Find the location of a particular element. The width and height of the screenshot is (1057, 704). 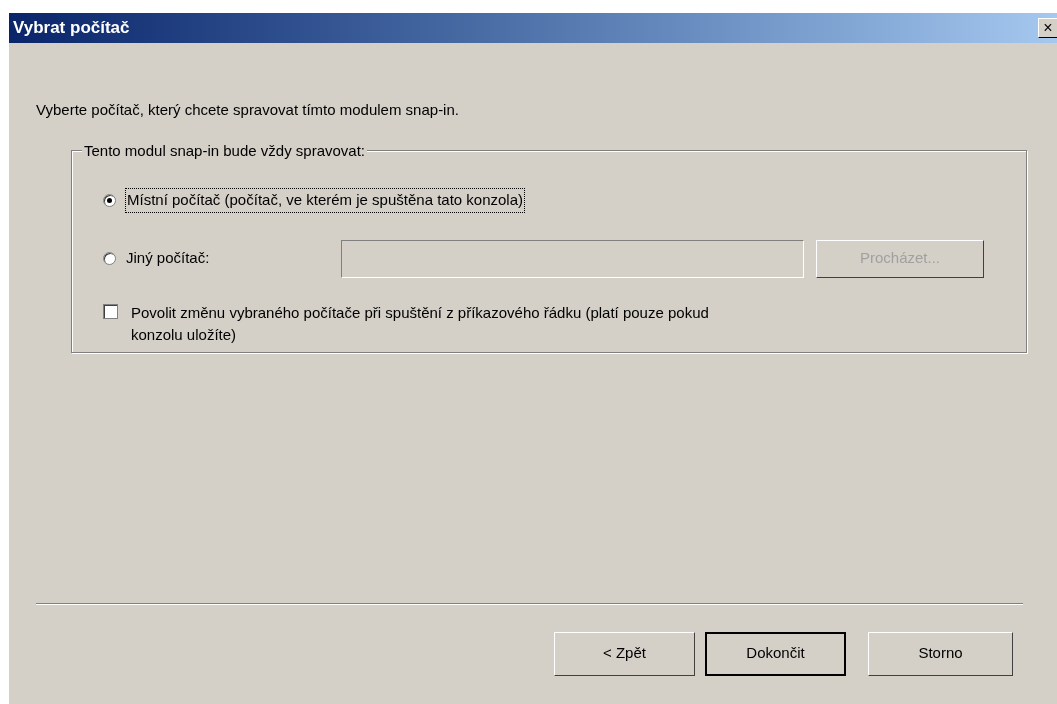

dialog-button: Storno is located at coordinates (940, 653).